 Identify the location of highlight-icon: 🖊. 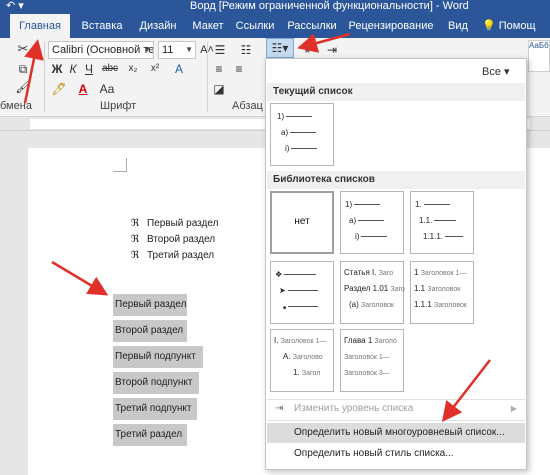
(59, 89).